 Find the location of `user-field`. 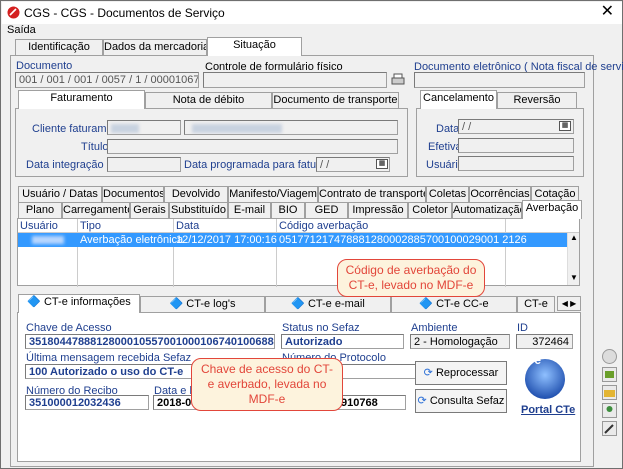

user-field is located at coordinates (516, 163).